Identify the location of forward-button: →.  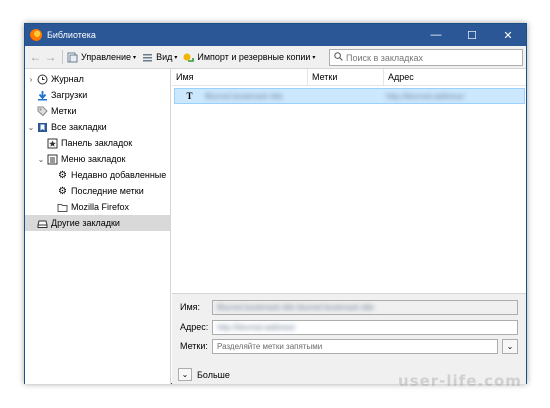
(50, 57).